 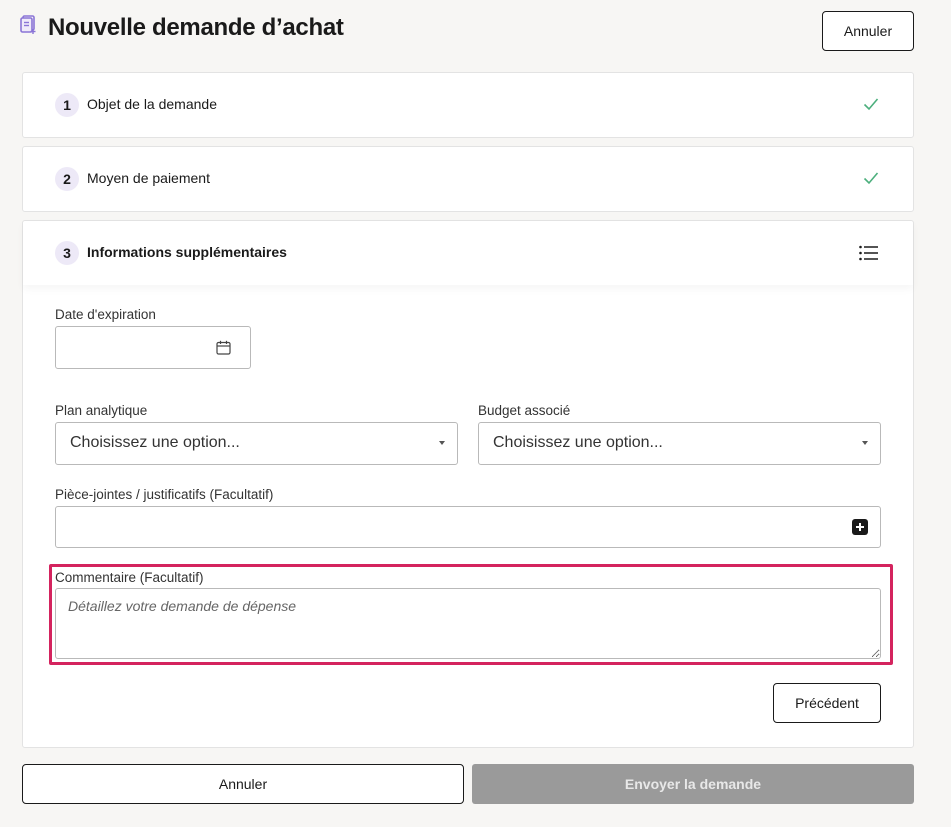 What do you see at coordinates (28, 24) in the screenshot?
I see `purchase-request-icon` at bounding box center [28, 24].